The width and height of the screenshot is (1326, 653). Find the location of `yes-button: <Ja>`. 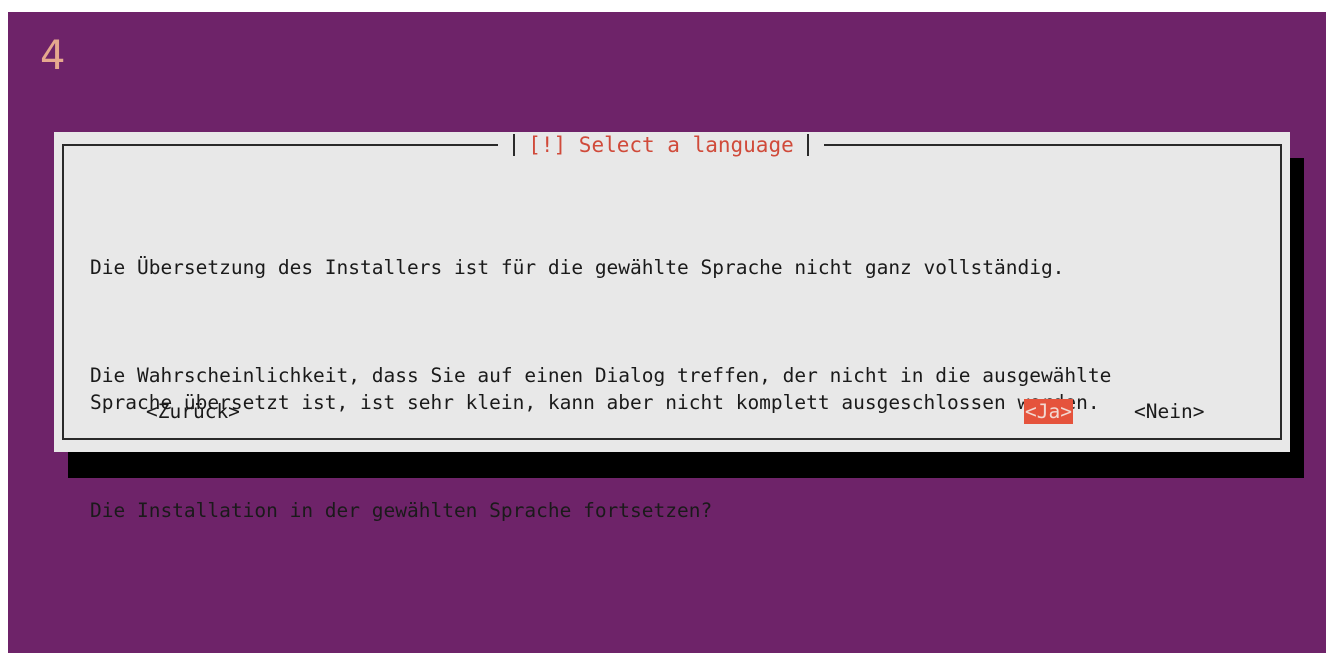

yes-button: <Ja> is located at coordinates (1048, 411).